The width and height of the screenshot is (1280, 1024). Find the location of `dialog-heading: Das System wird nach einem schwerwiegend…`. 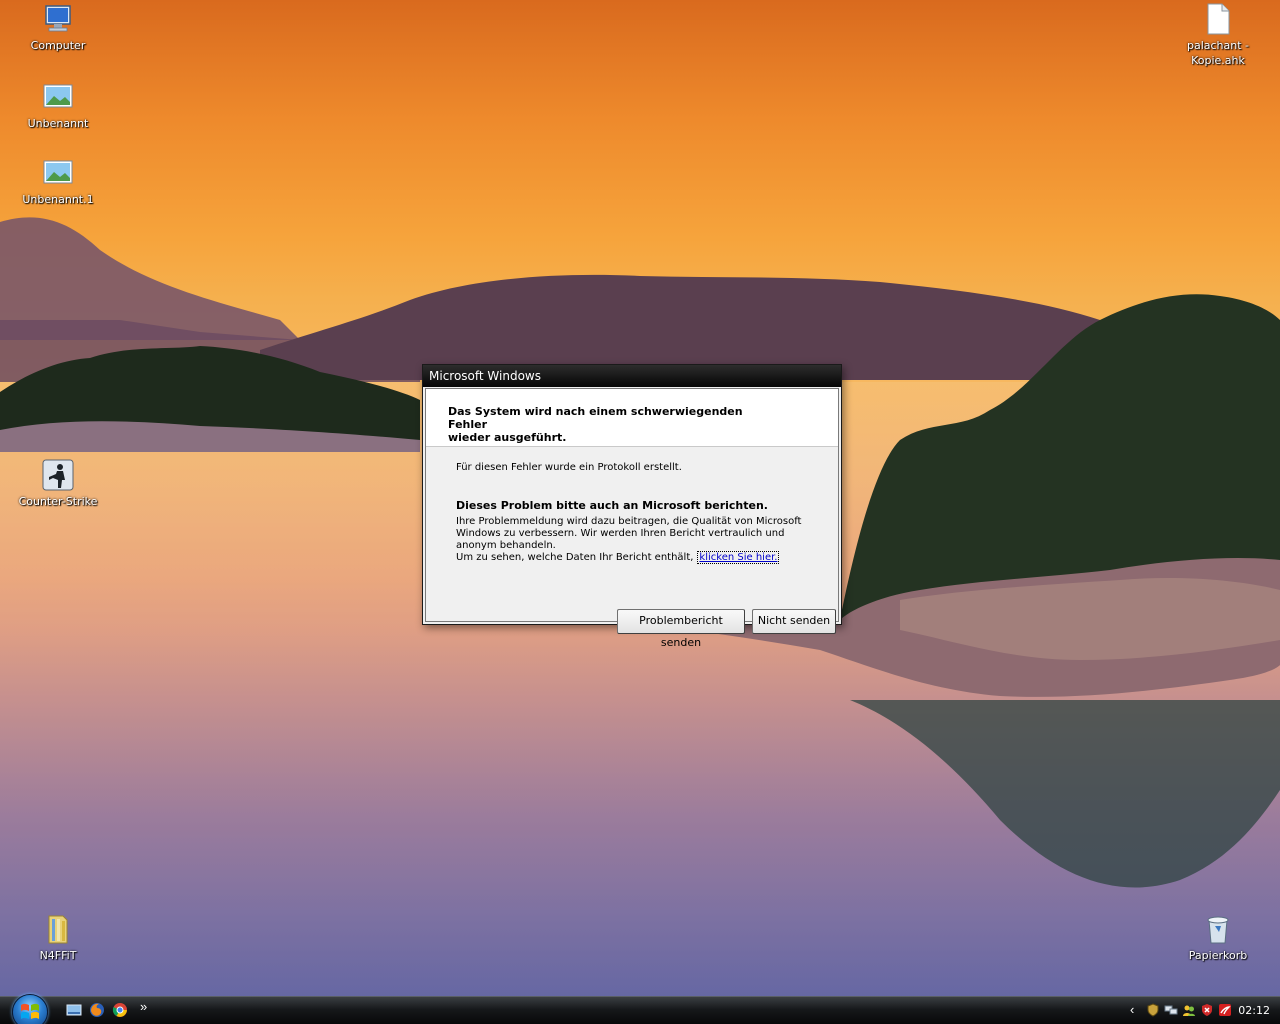

dialog-heading: Das System wird nach einem schwerwiegend… is located at coordinates (613, 424).